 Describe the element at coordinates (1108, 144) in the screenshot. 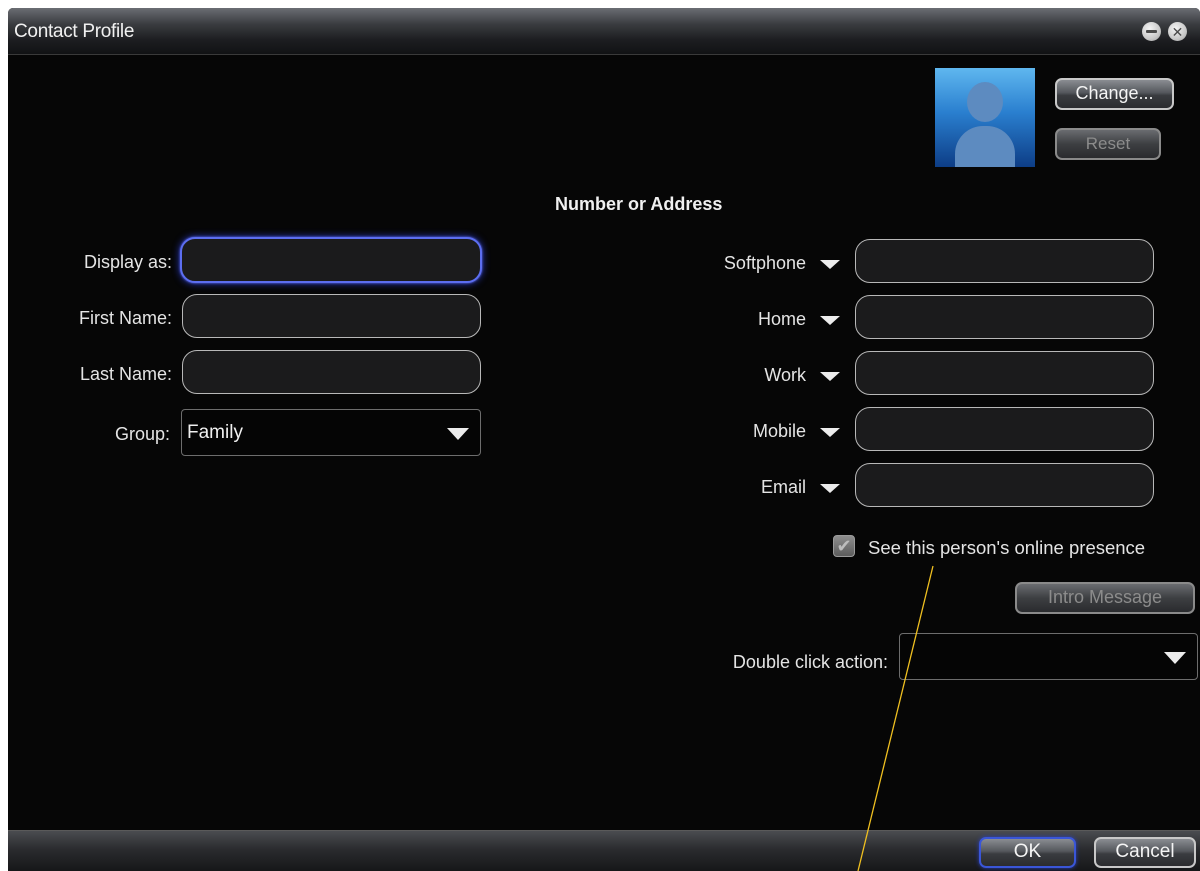

I see `reset-photo-button: Reset` at that location.